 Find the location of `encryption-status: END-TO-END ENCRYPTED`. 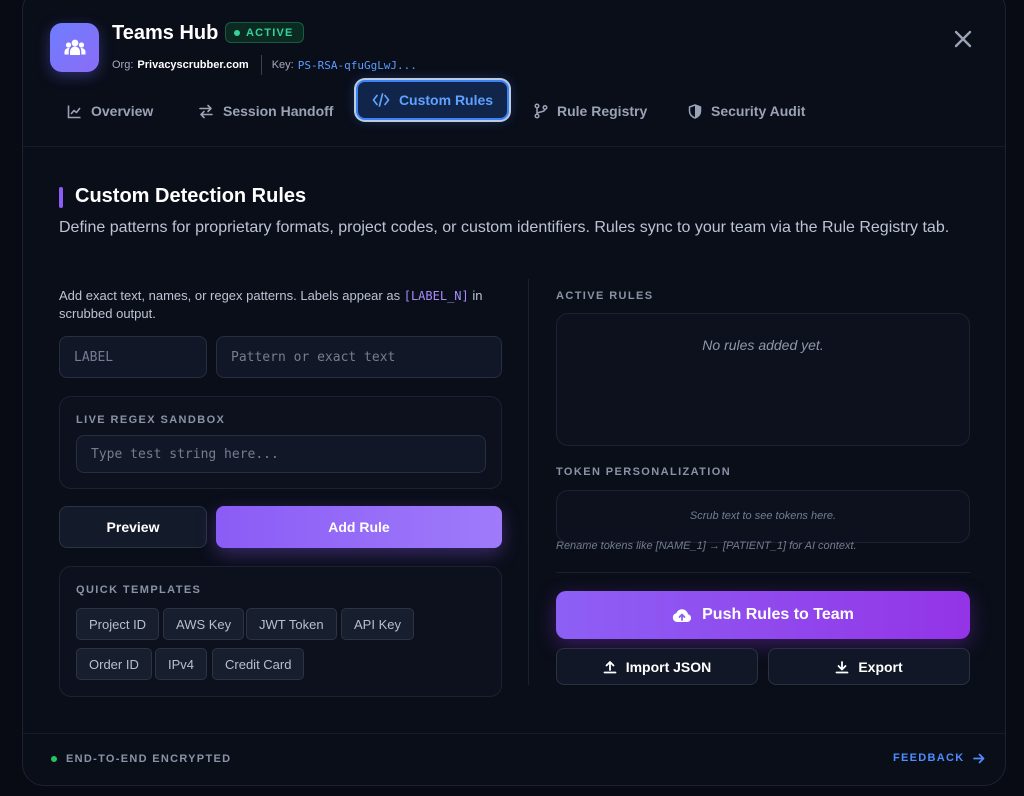

encryption-status: END-TO-END ENCRYPTED is located at coordinates (141, 759).